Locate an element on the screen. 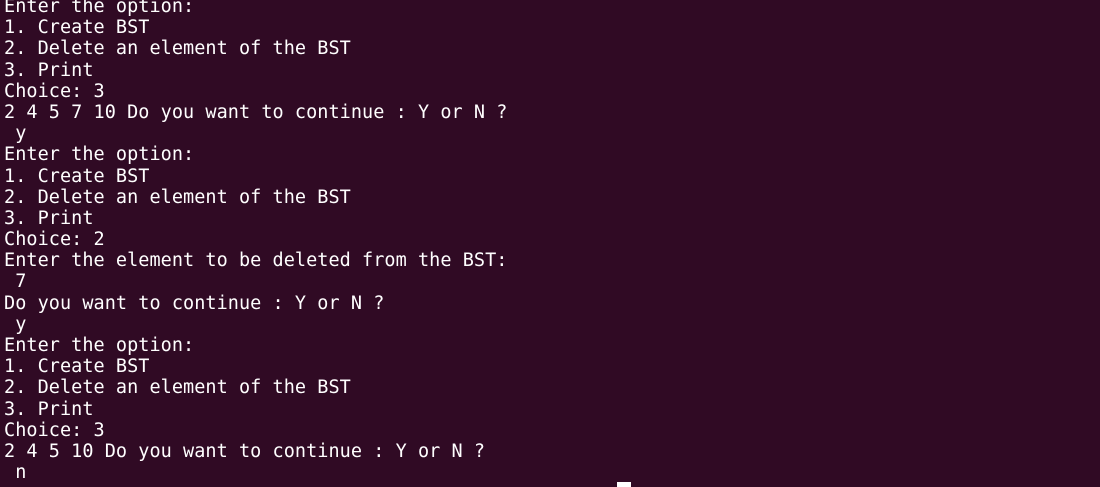 This screenshot has width=1100, height=487. terminal-line: Choice: 2 is located at coordinates (54, 240).